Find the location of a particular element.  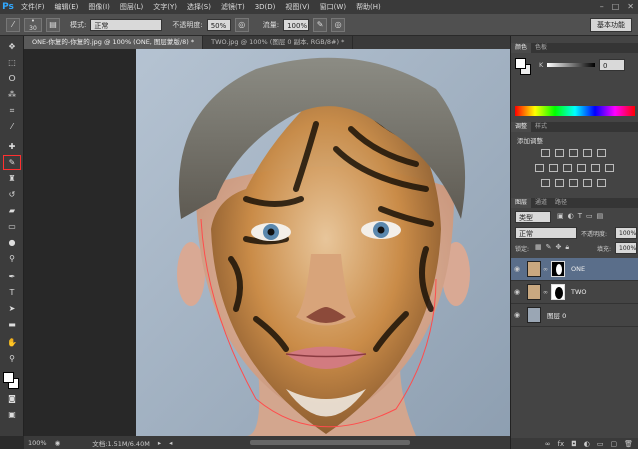

brush-tool-preset-icon: ⁄ is located at coordinates (13, 24).